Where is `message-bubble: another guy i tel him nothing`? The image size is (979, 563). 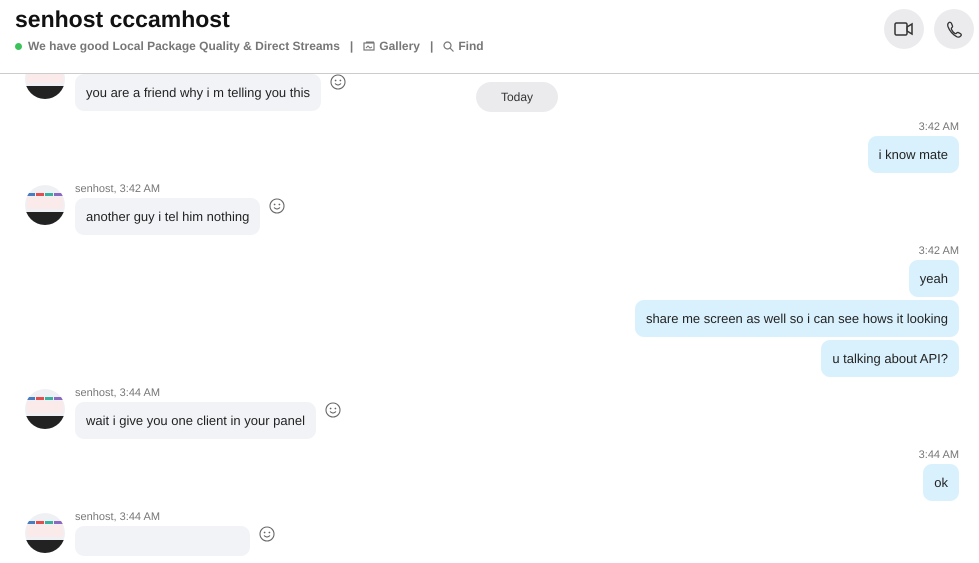
message-bubble: another guy i tel him nothing is located at coordinates (167, 216).